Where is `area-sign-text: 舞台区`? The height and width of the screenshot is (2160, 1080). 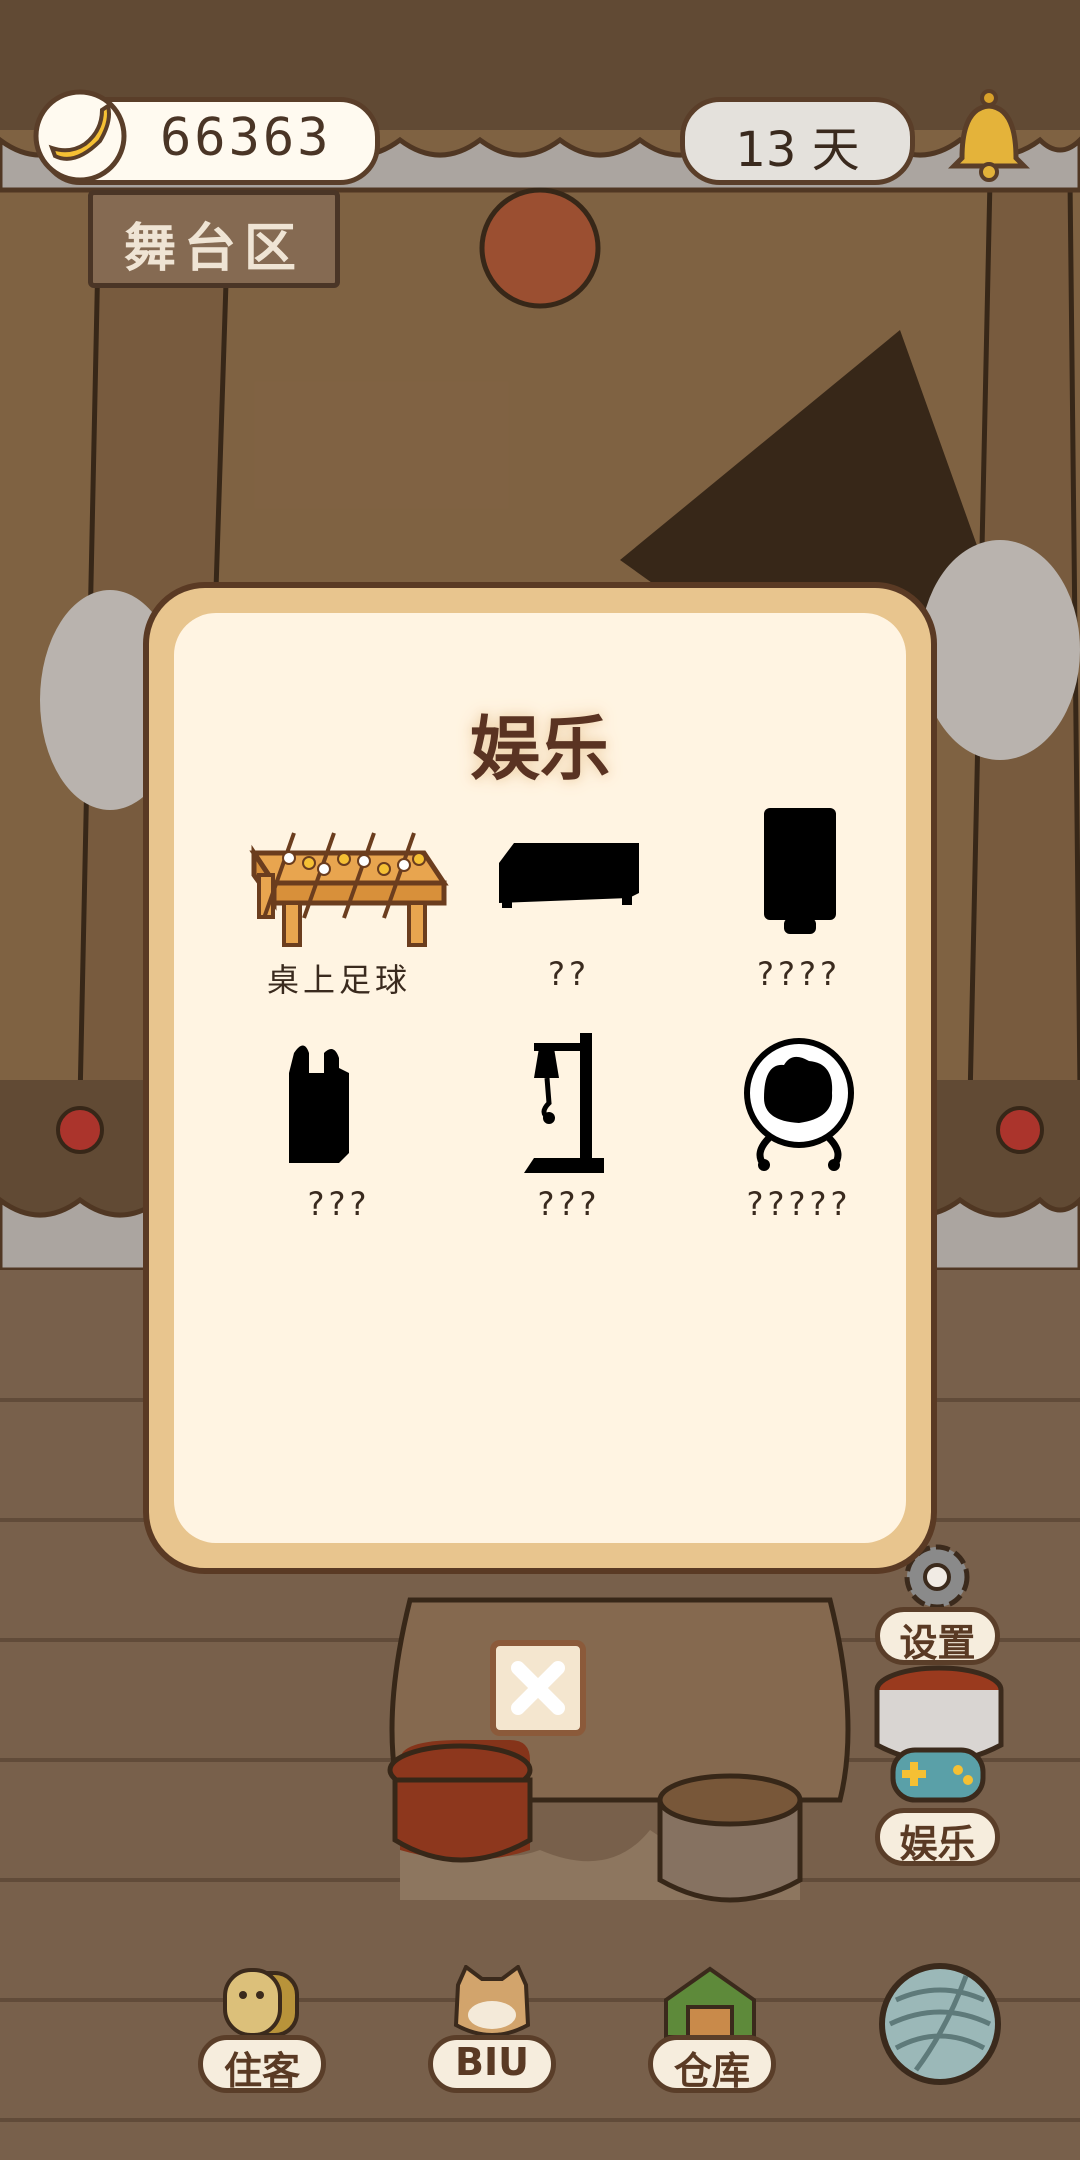
area-sign-text: 舞台区 is located at coordinates (213, 249).